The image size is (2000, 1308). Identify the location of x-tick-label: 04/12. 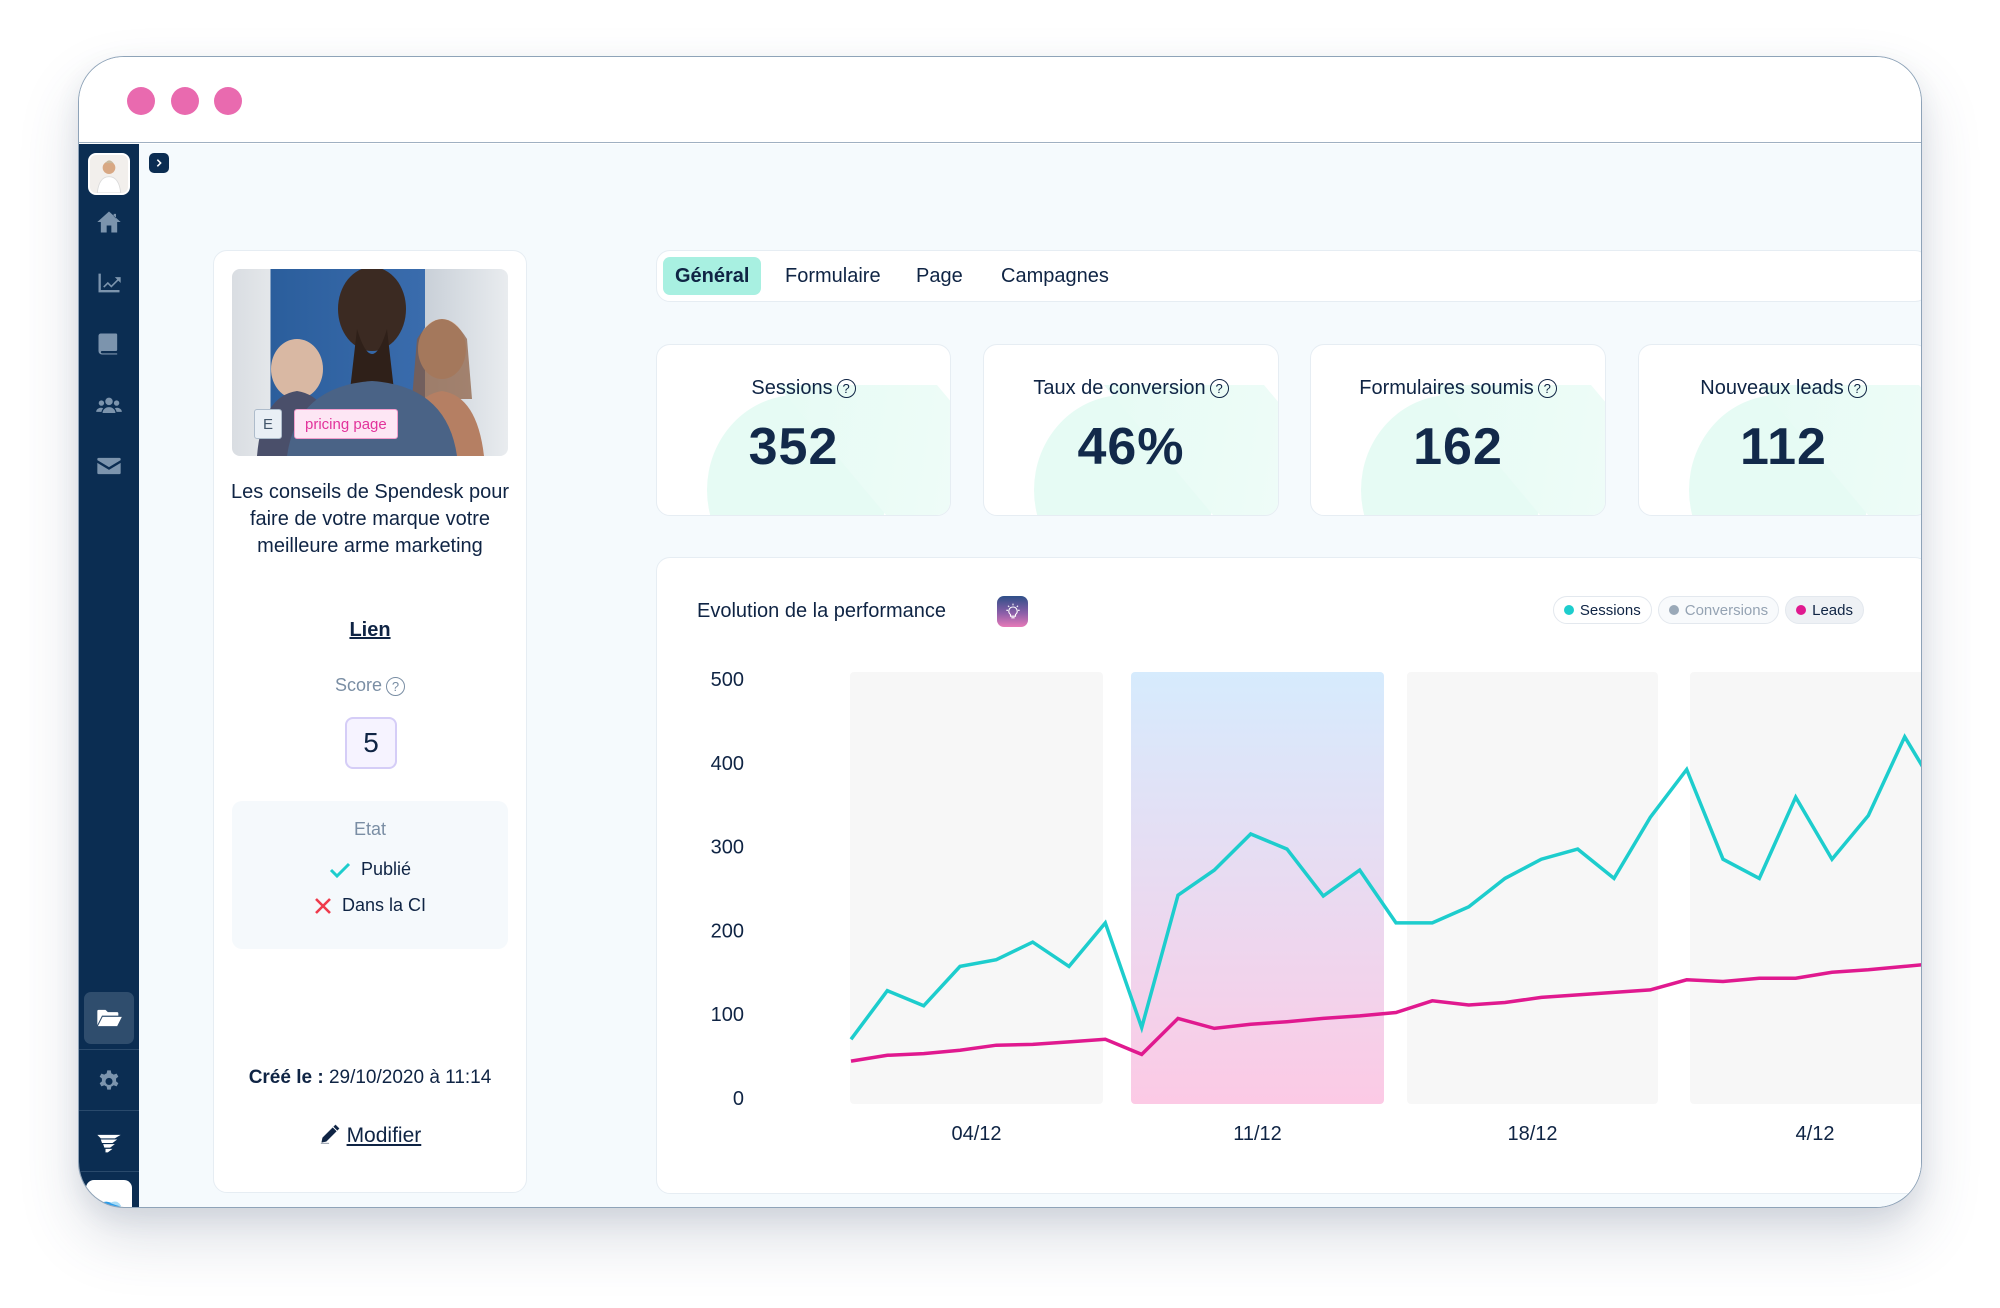
(976, 1134).